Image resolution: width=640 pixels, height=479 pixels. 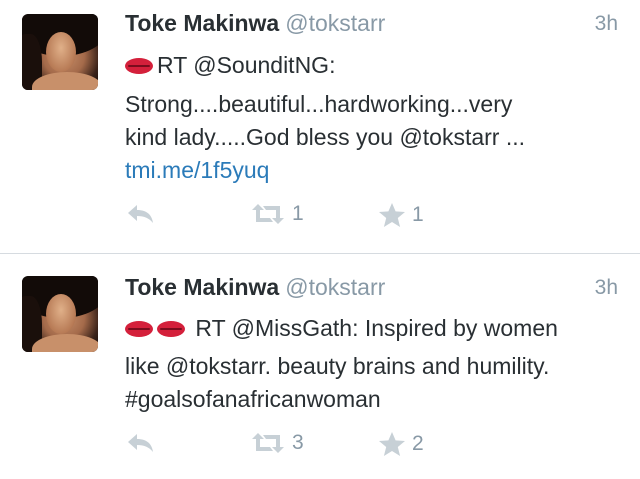 I want to click on favorite-button: 1, so click(x=401, y=215).